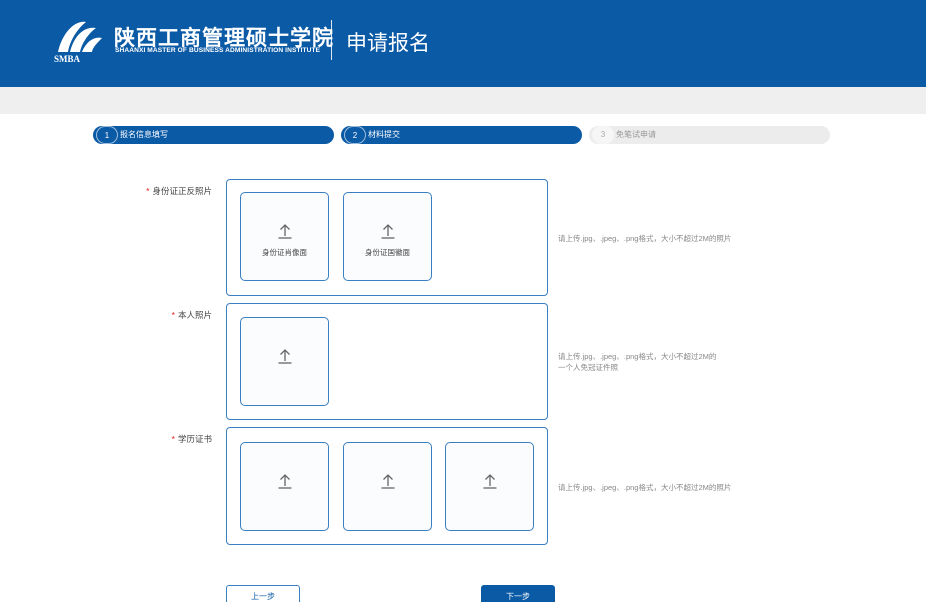  I want to click on step-2-number: 2, so click(355, 135).